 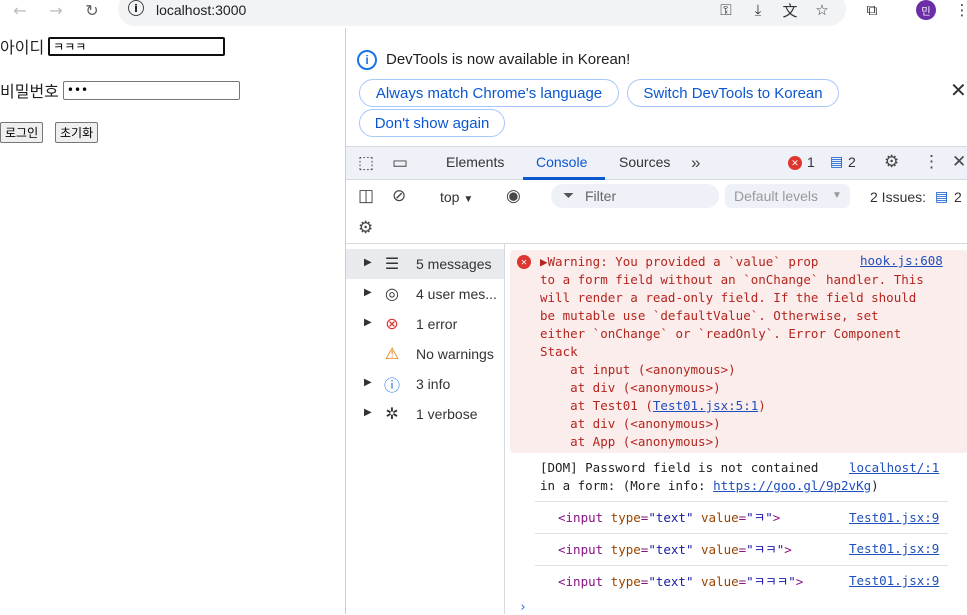 I want to click on filter-input: ⏷ Filter, so click(x=635, y=196).